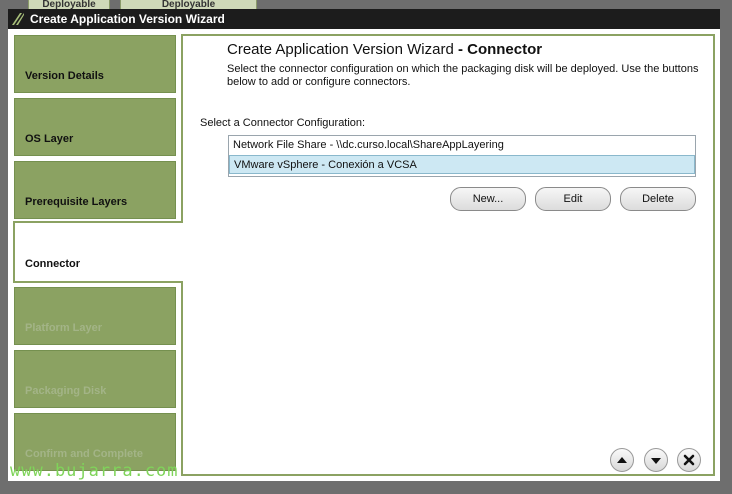 The image size is (732, 494). Describe the element at coordinates (18, 19) in the screenshot. I see `unidesk-logo-icon` at that location.